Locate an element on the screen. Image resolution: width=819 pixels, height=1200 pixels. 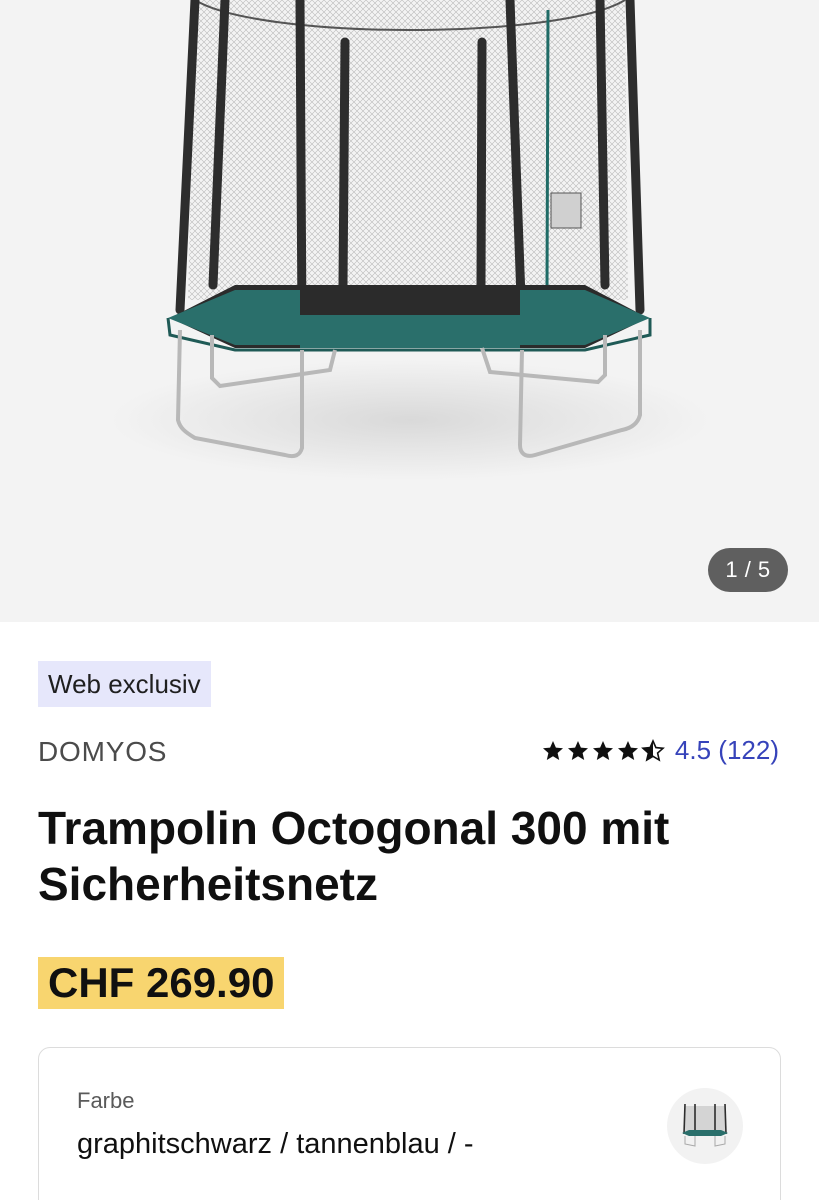
rating-stars is located at coordinates (603, 750).